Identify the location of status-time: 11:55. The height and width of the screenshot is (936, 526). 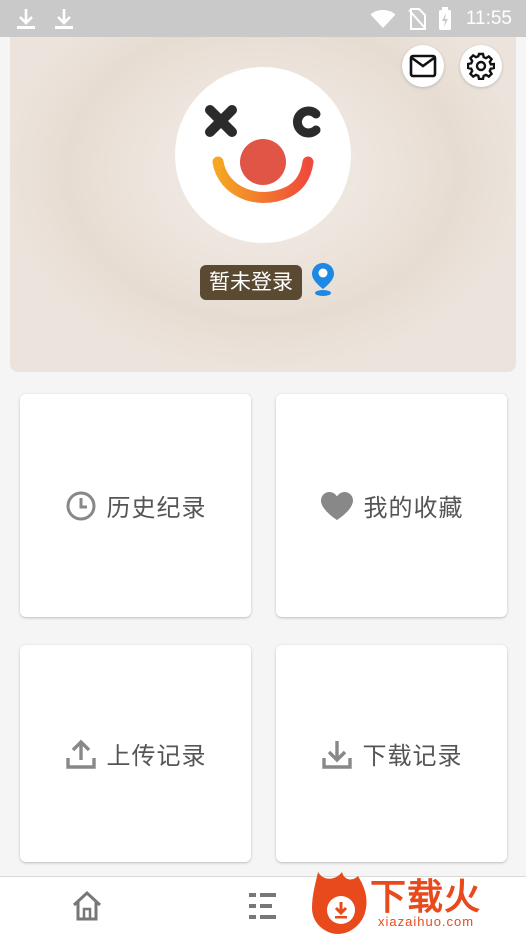
(488, 18).